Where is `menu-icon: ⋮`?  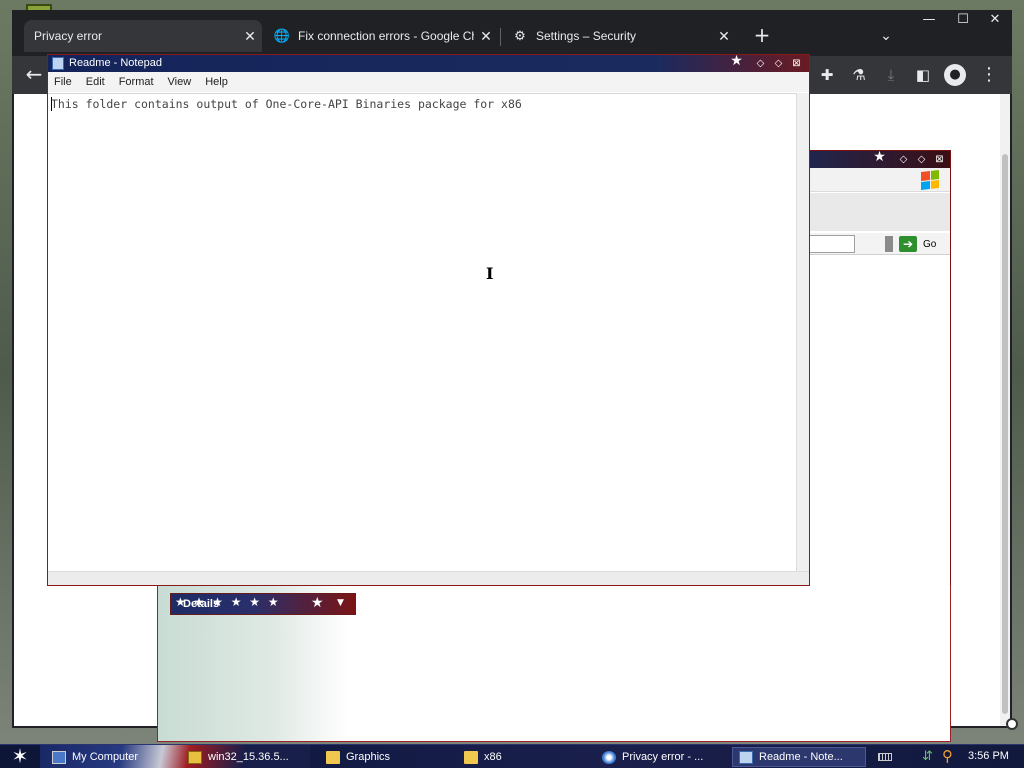
menu-icon: ⋮ is located at coordinates (989, 75).